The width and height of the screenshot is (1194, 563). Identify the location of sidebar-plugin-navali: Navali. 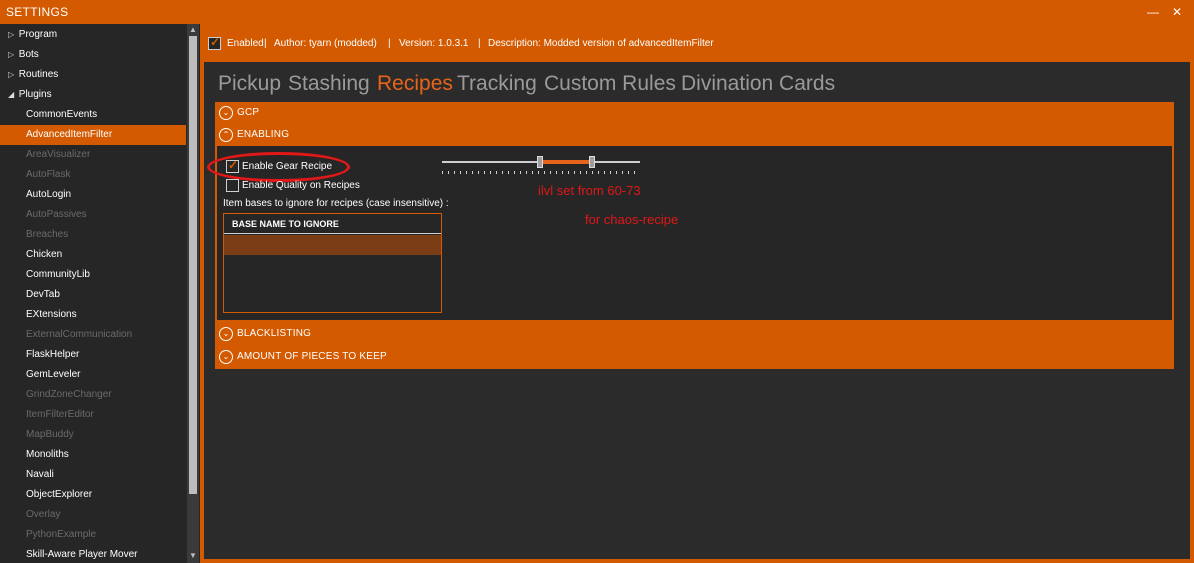
(93, 475).